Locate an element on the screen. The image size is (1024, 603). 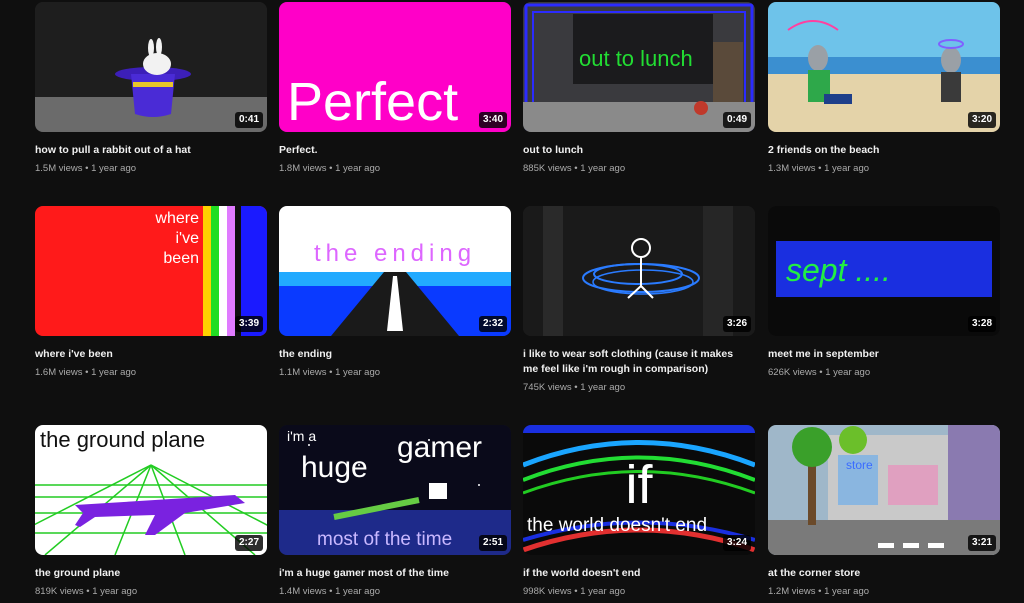
video-meta: 885K views • 1 year ago is located at coordinates (639, 169).